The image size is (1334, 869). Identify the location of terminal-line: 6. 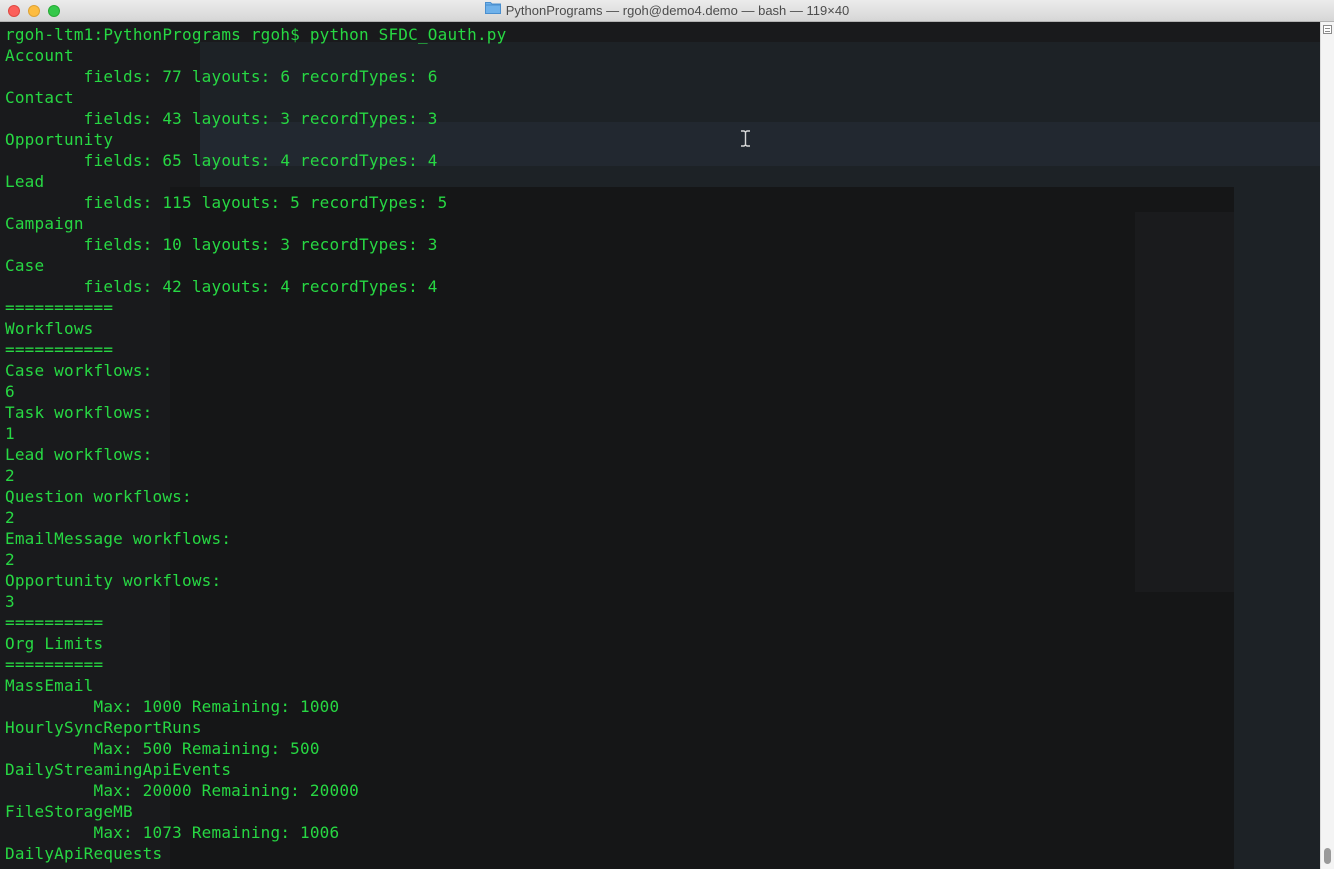
(10, 391).